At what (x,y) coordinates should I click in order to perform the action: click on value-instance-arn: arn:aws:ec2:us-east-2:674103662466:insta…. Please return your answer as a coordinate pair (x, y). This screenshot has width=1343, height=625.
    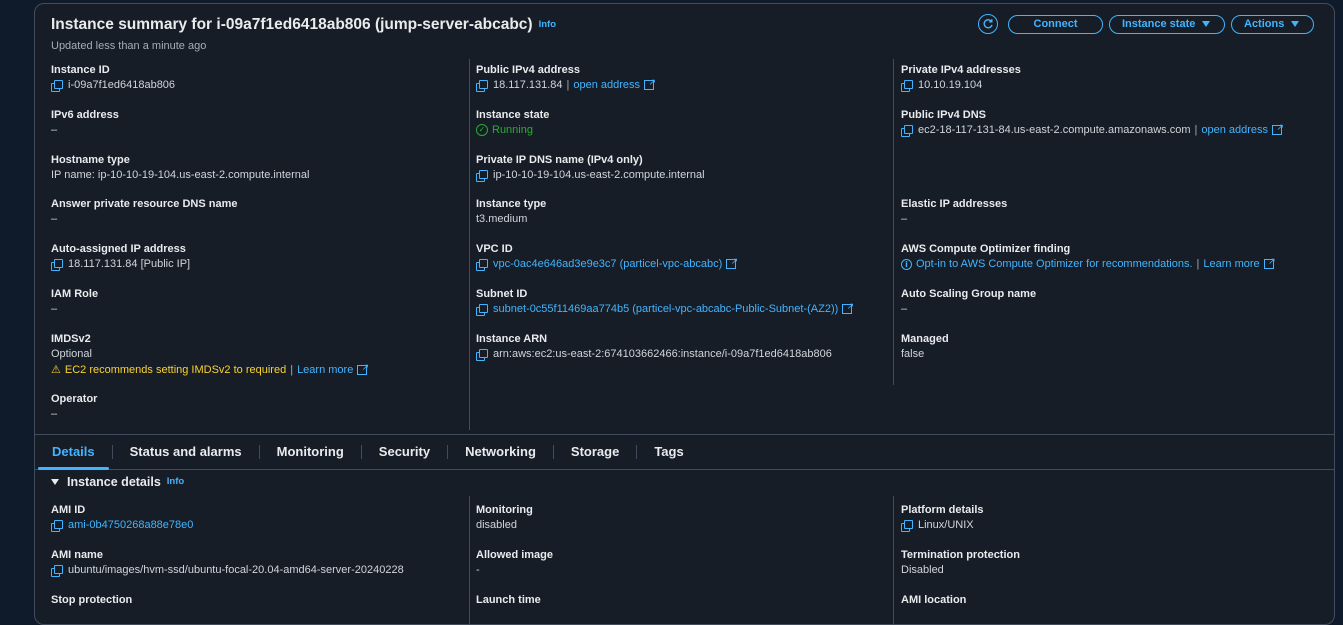
    Looking at the image, I should click on (654, 354).